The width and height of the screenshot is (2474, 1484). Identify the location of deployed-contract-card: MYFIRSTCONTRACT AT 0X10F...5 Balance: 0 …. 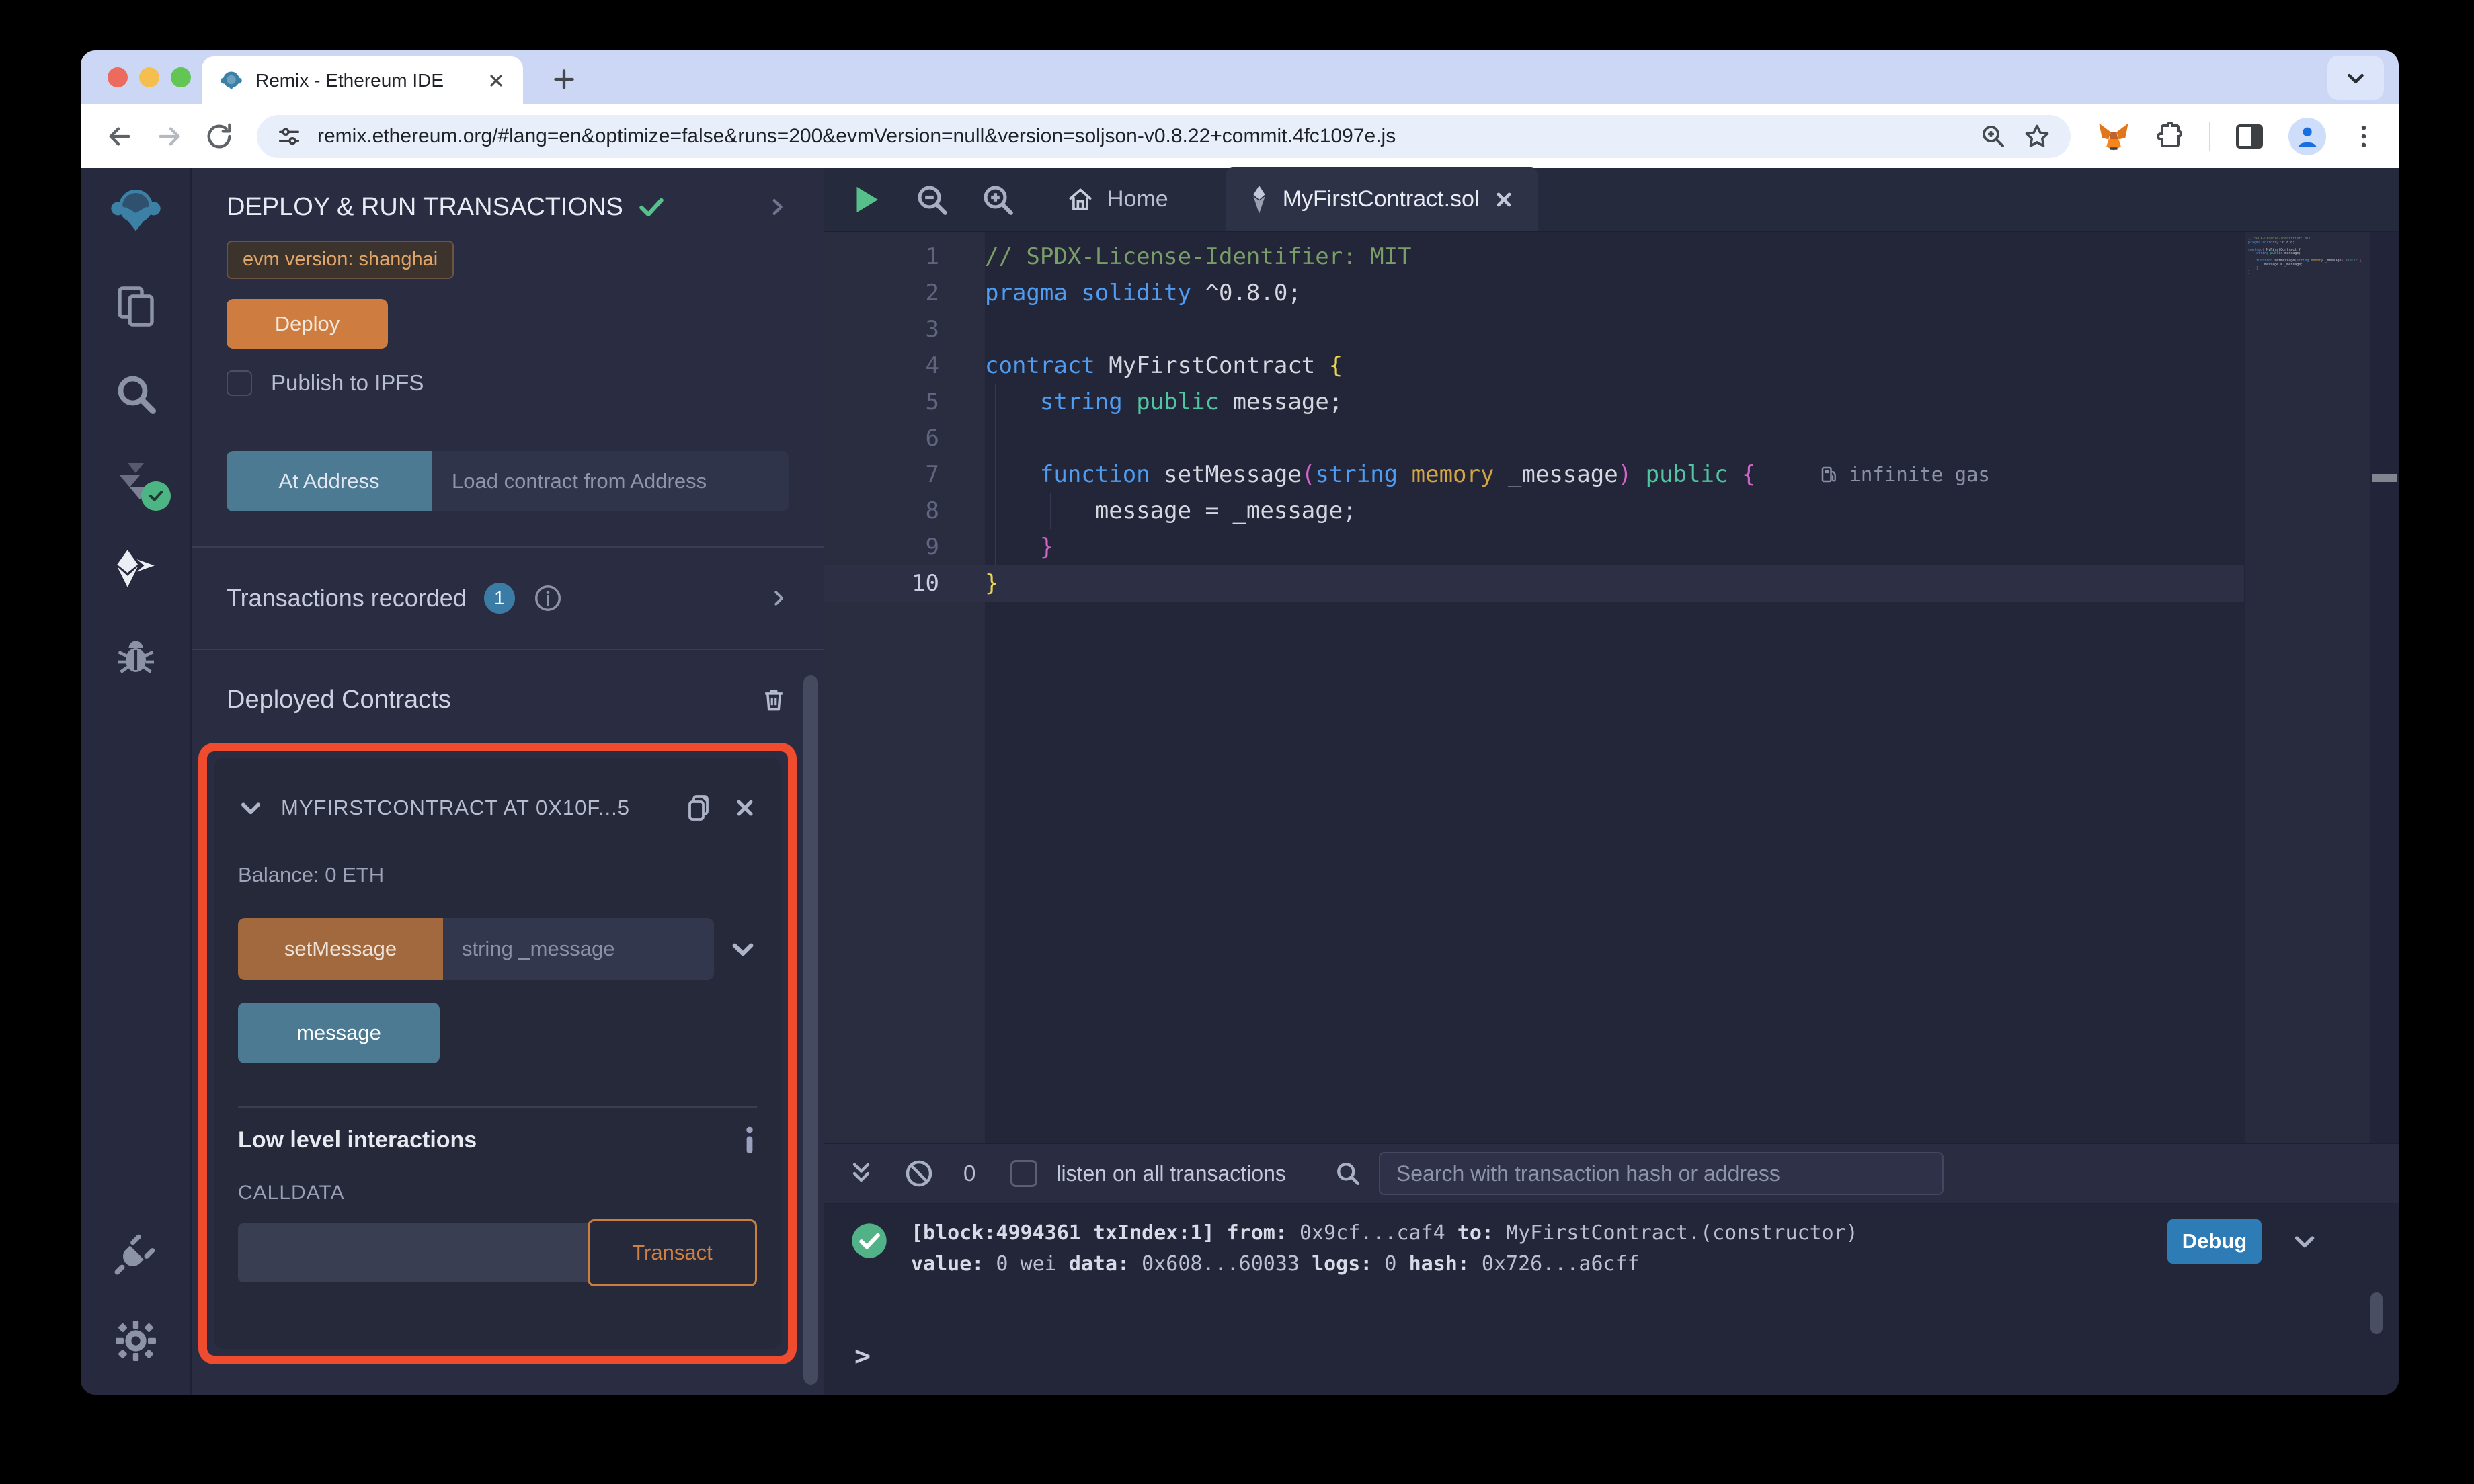
(498, 1053).